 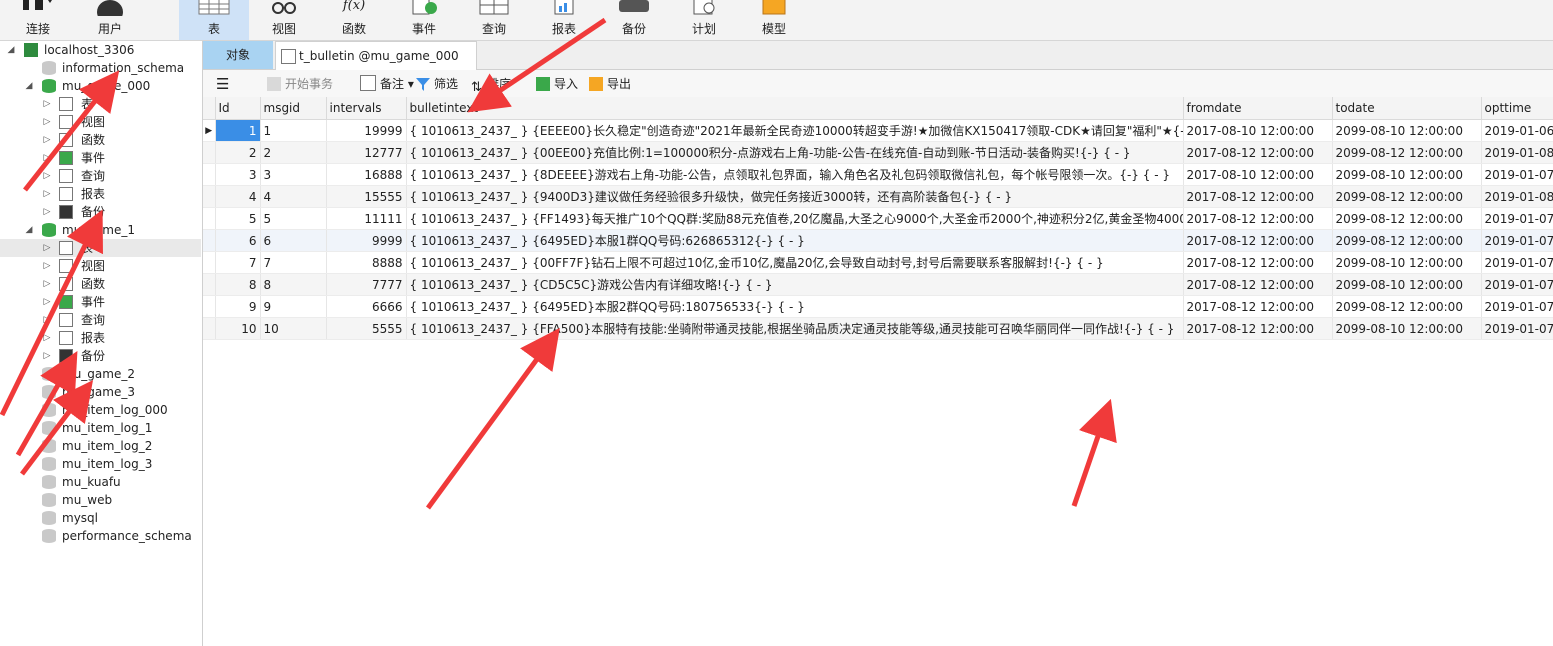 What do you see at coordinates (38, 20) in the screenshot?
I see `connect-button: 连接` at bounding box center [38, 20].